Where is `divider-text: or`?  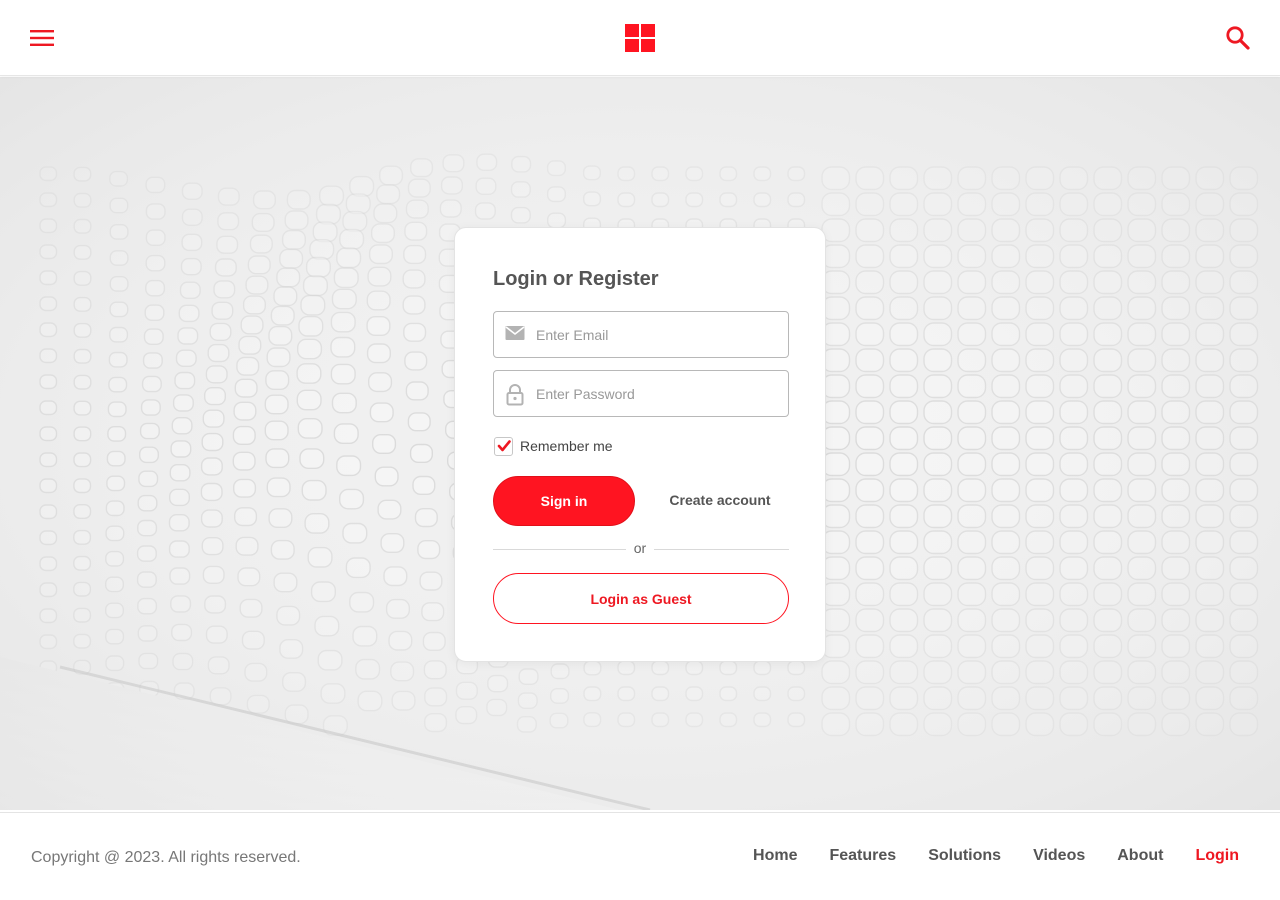 divider-text: or is located at coordinates (640, 548).